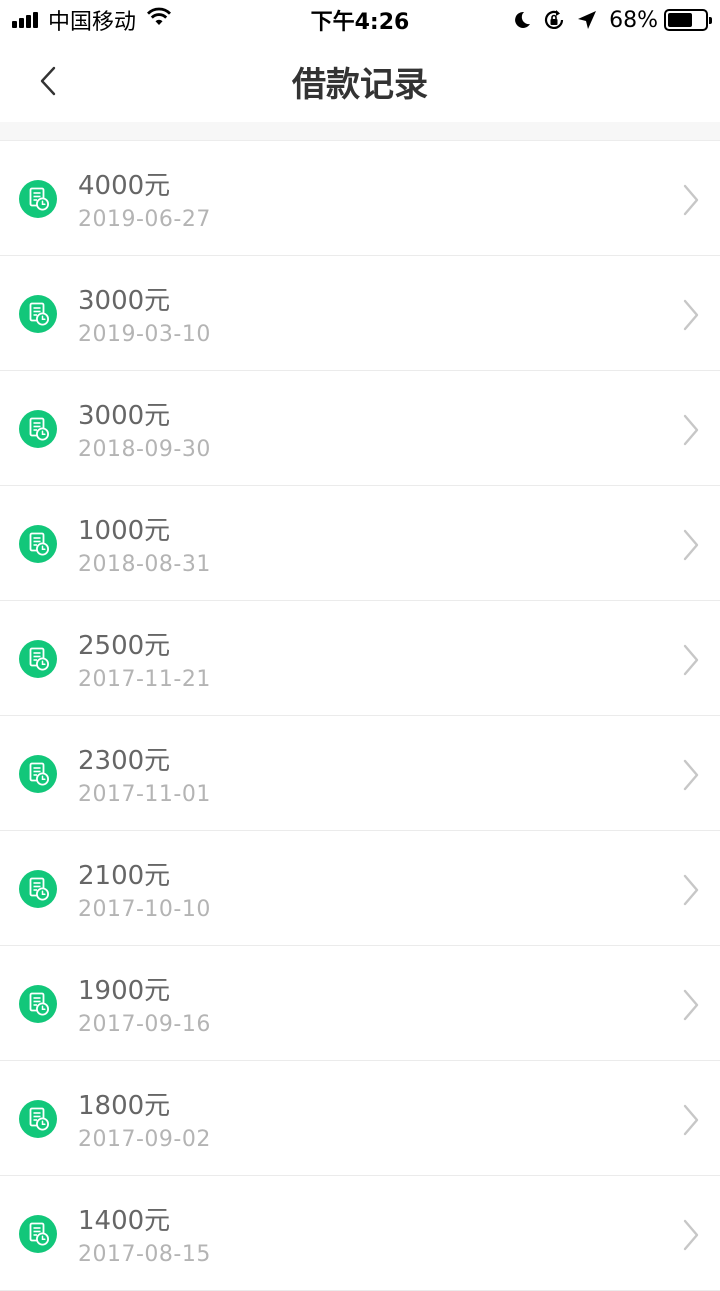  Describe the element at coordinates (124, 991) in the screenshot. I see `record-amount: 1900元` at that location.